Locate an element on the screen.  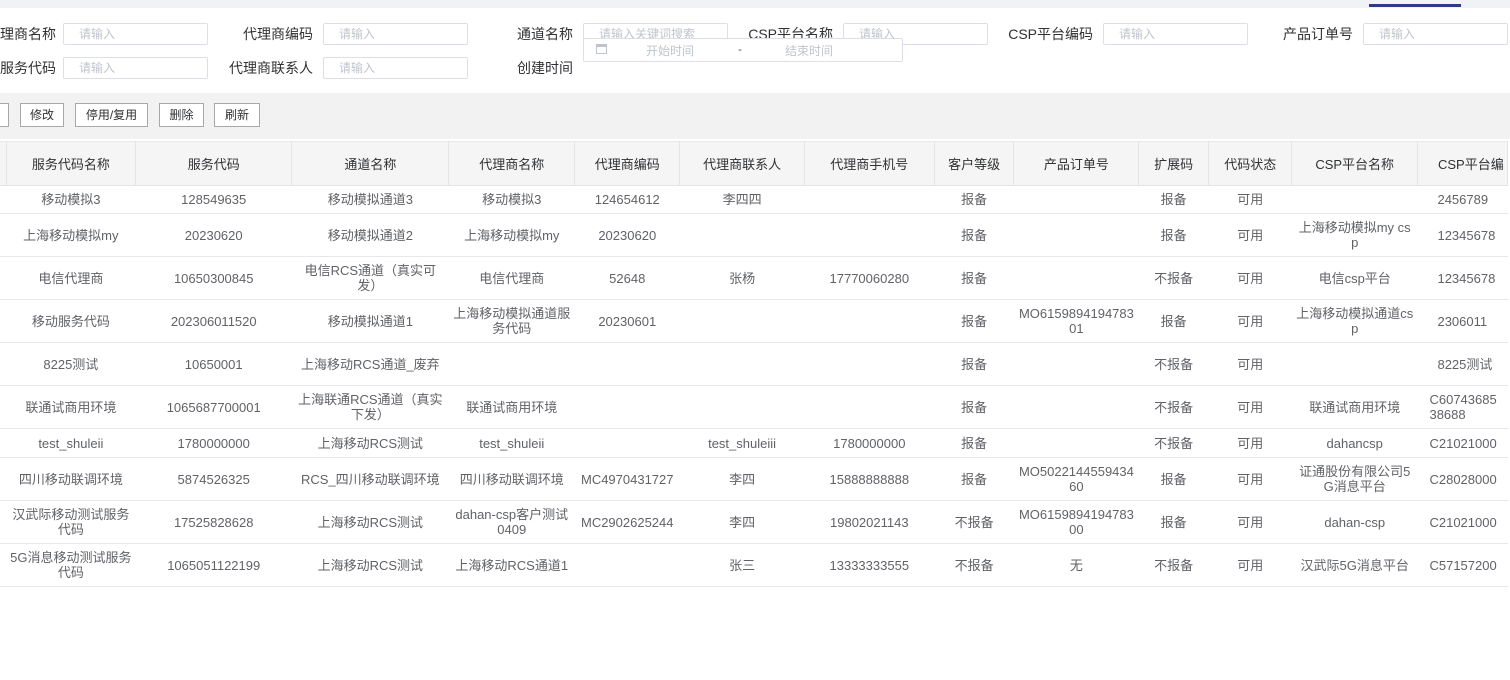
cell: MO502214455943460 is located at coordinates (1076, 479).